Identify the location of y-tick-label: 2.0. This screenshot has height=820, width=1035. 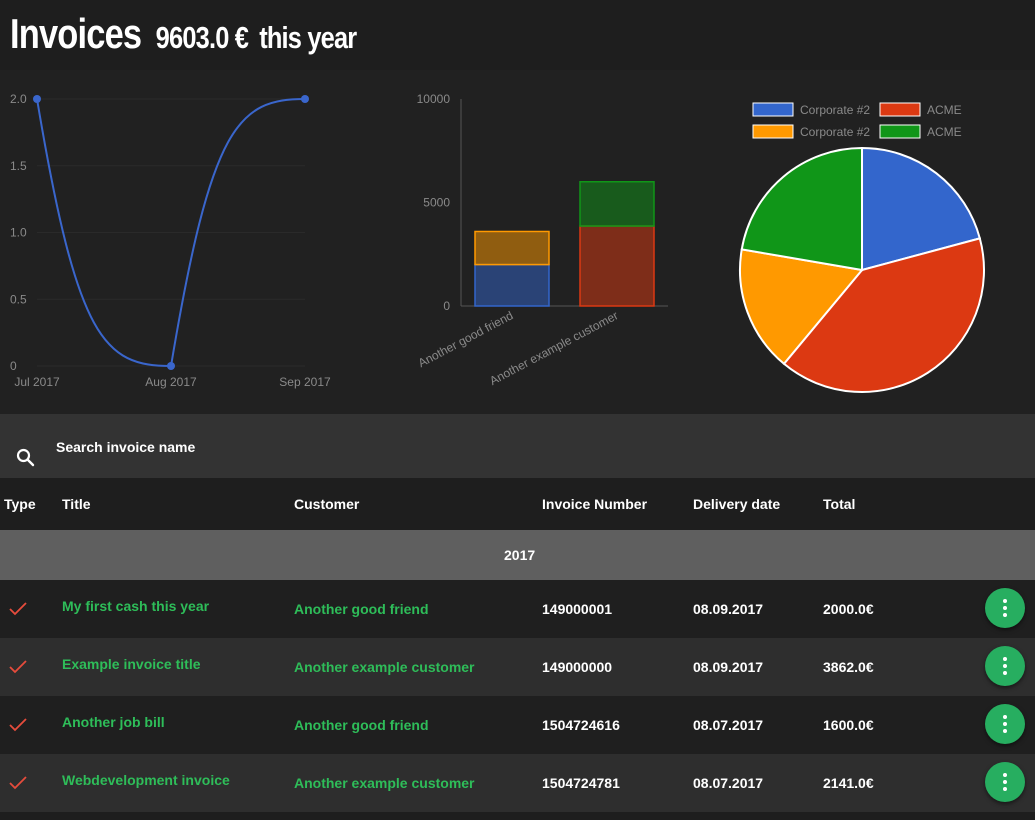
(18, 99).